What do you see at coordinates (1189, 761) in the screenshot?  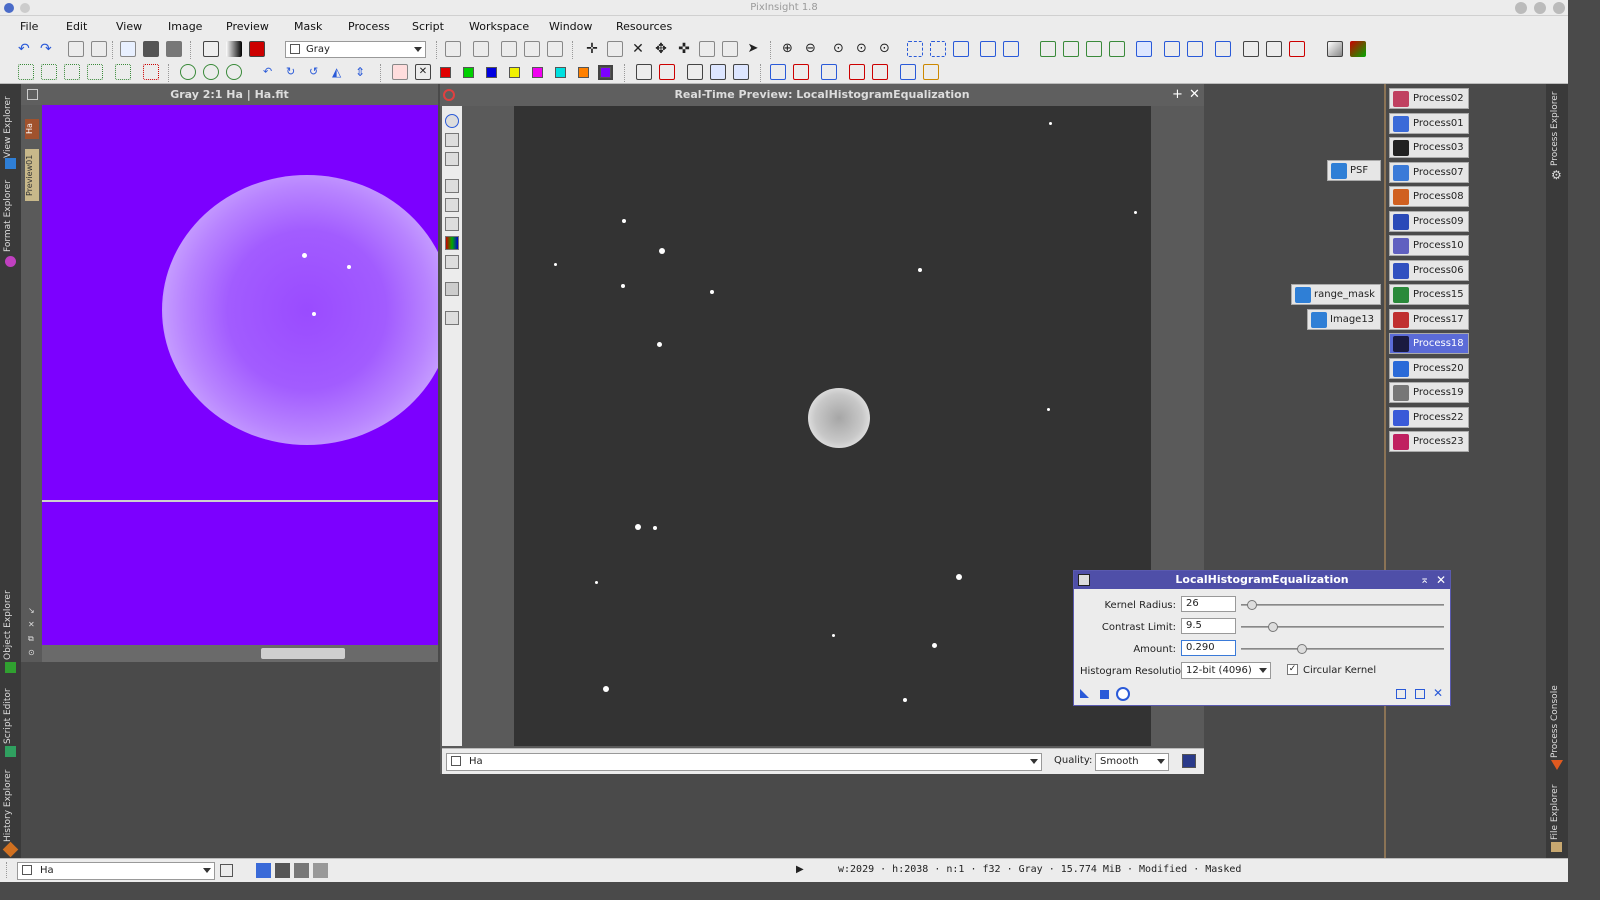 I see `preview-settings-icon` at bounding box center [1189, 761].